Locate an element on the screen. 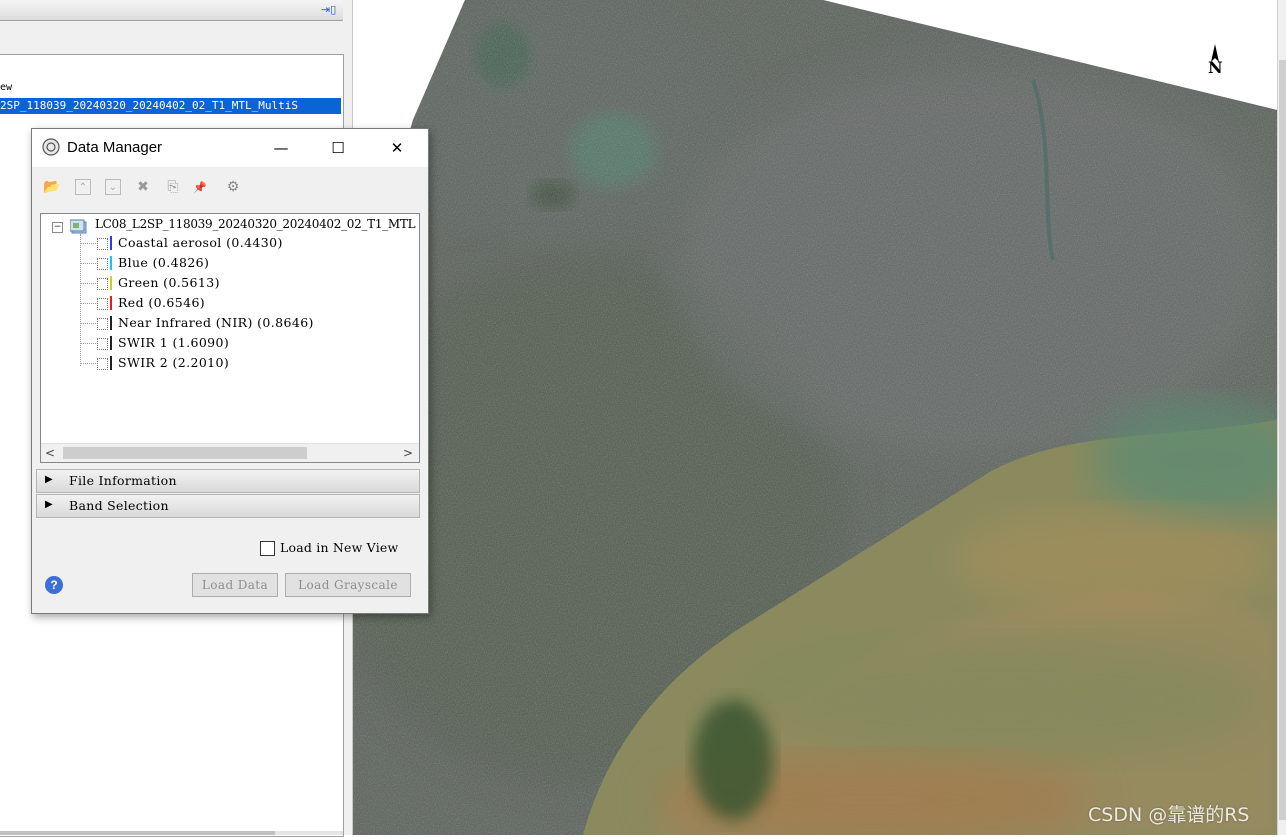 The width and height of the screenshot is (1286, 837). options-icon: ⚙ is located at coordinates (233, 187).